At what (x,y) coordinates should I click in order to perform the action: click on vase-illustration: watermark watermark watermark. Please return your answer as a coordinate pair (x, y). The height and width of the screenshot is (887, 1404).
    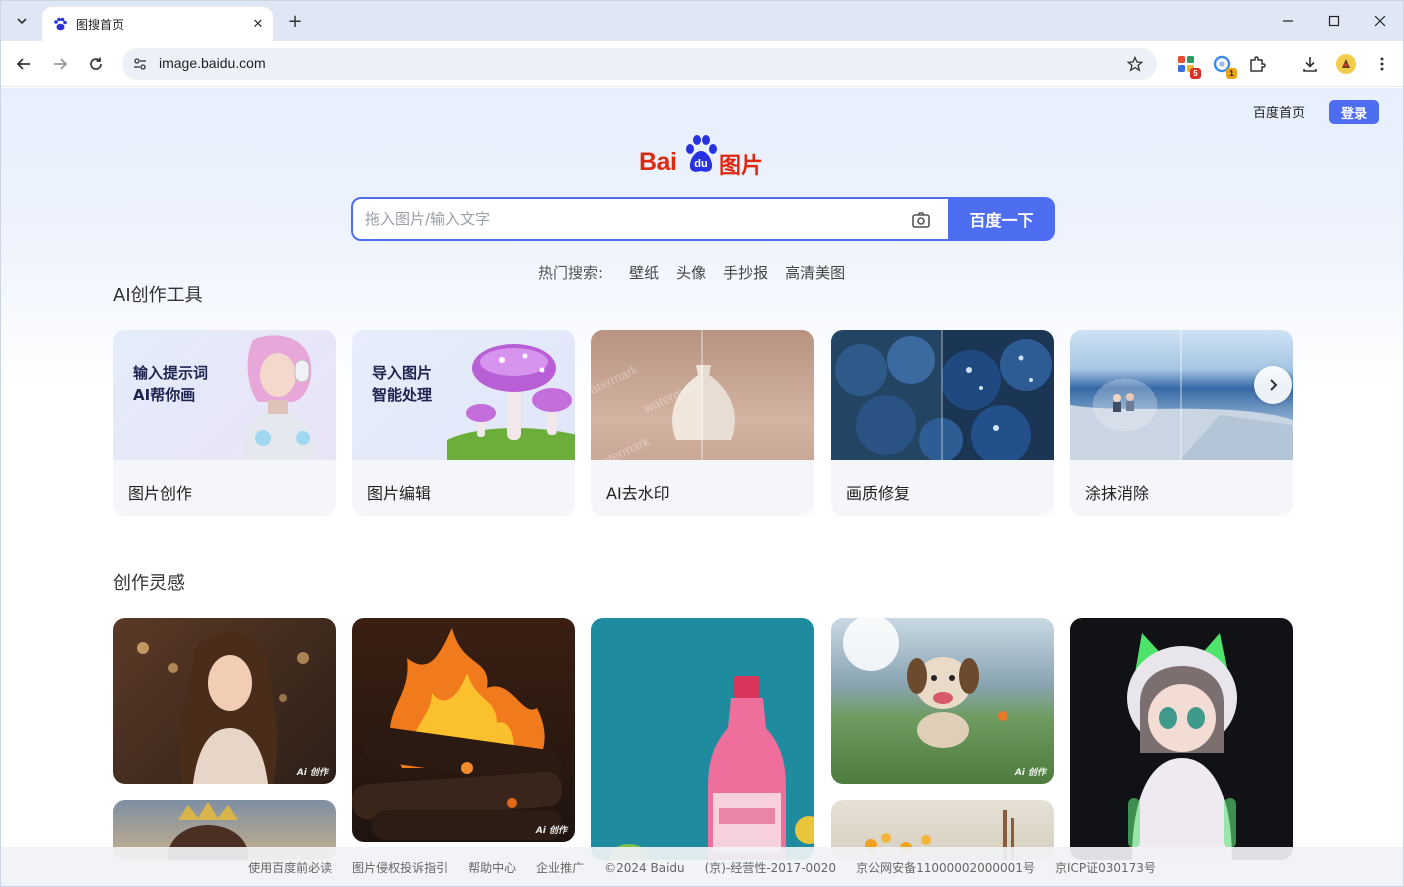
    Looking at the image, I should click on (663, 395).